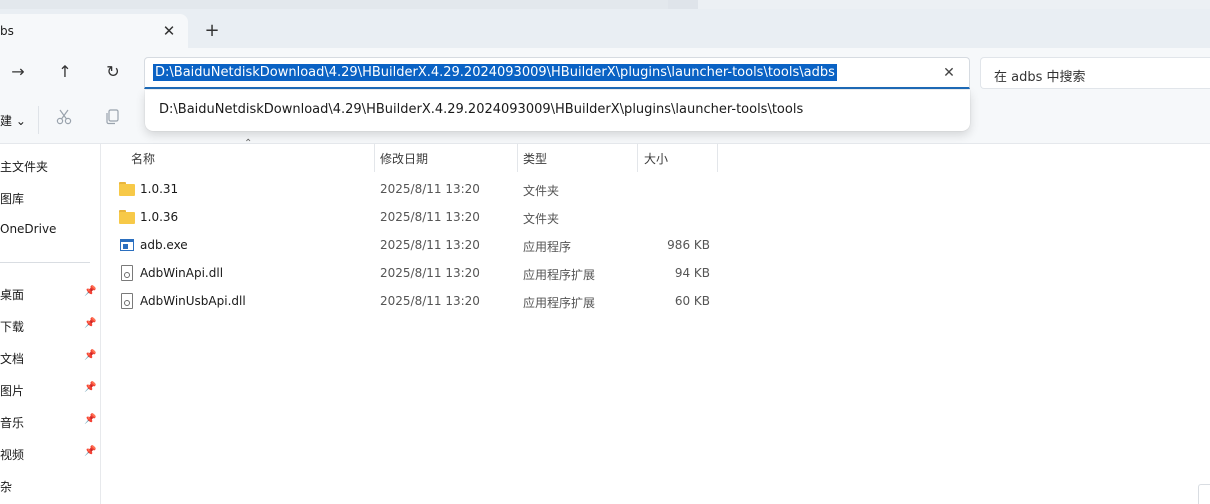 Image resolution: width=1210 pixels, height=504 pixels. Describe the element at coordinates (656, 189) in the screenshot. I see `file-row: 1.0.31 2025/8/11 13:20 文件夹` at that location.